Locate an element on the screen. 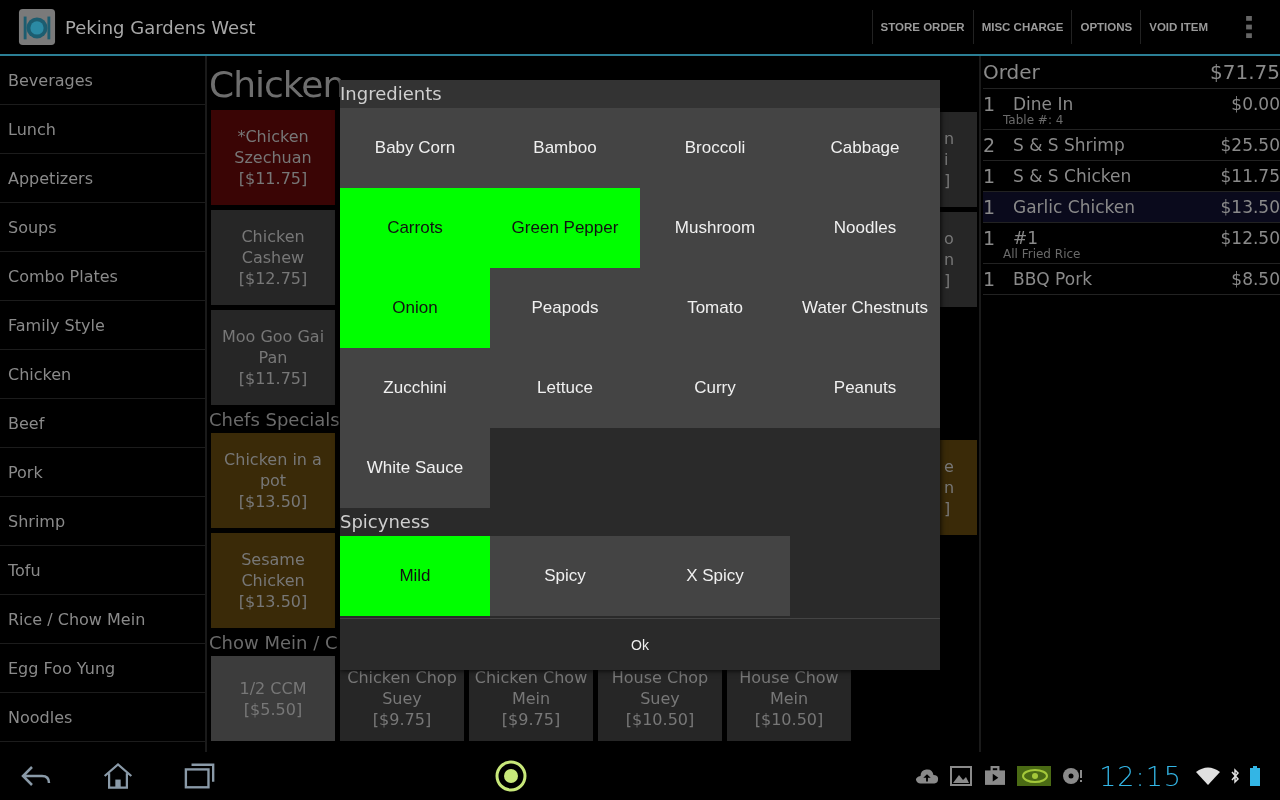 This screenshot has width=1280, height=800. category-item: Appetizers is located at coordinates (102, 178).